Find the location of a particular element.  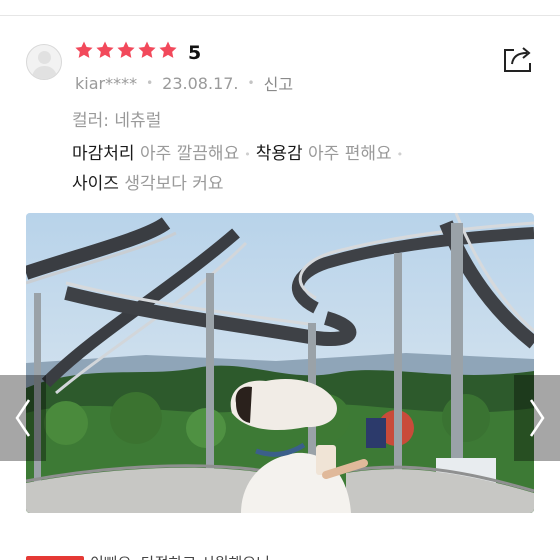

report-link: 신고 is located at coordinates (278, 83).